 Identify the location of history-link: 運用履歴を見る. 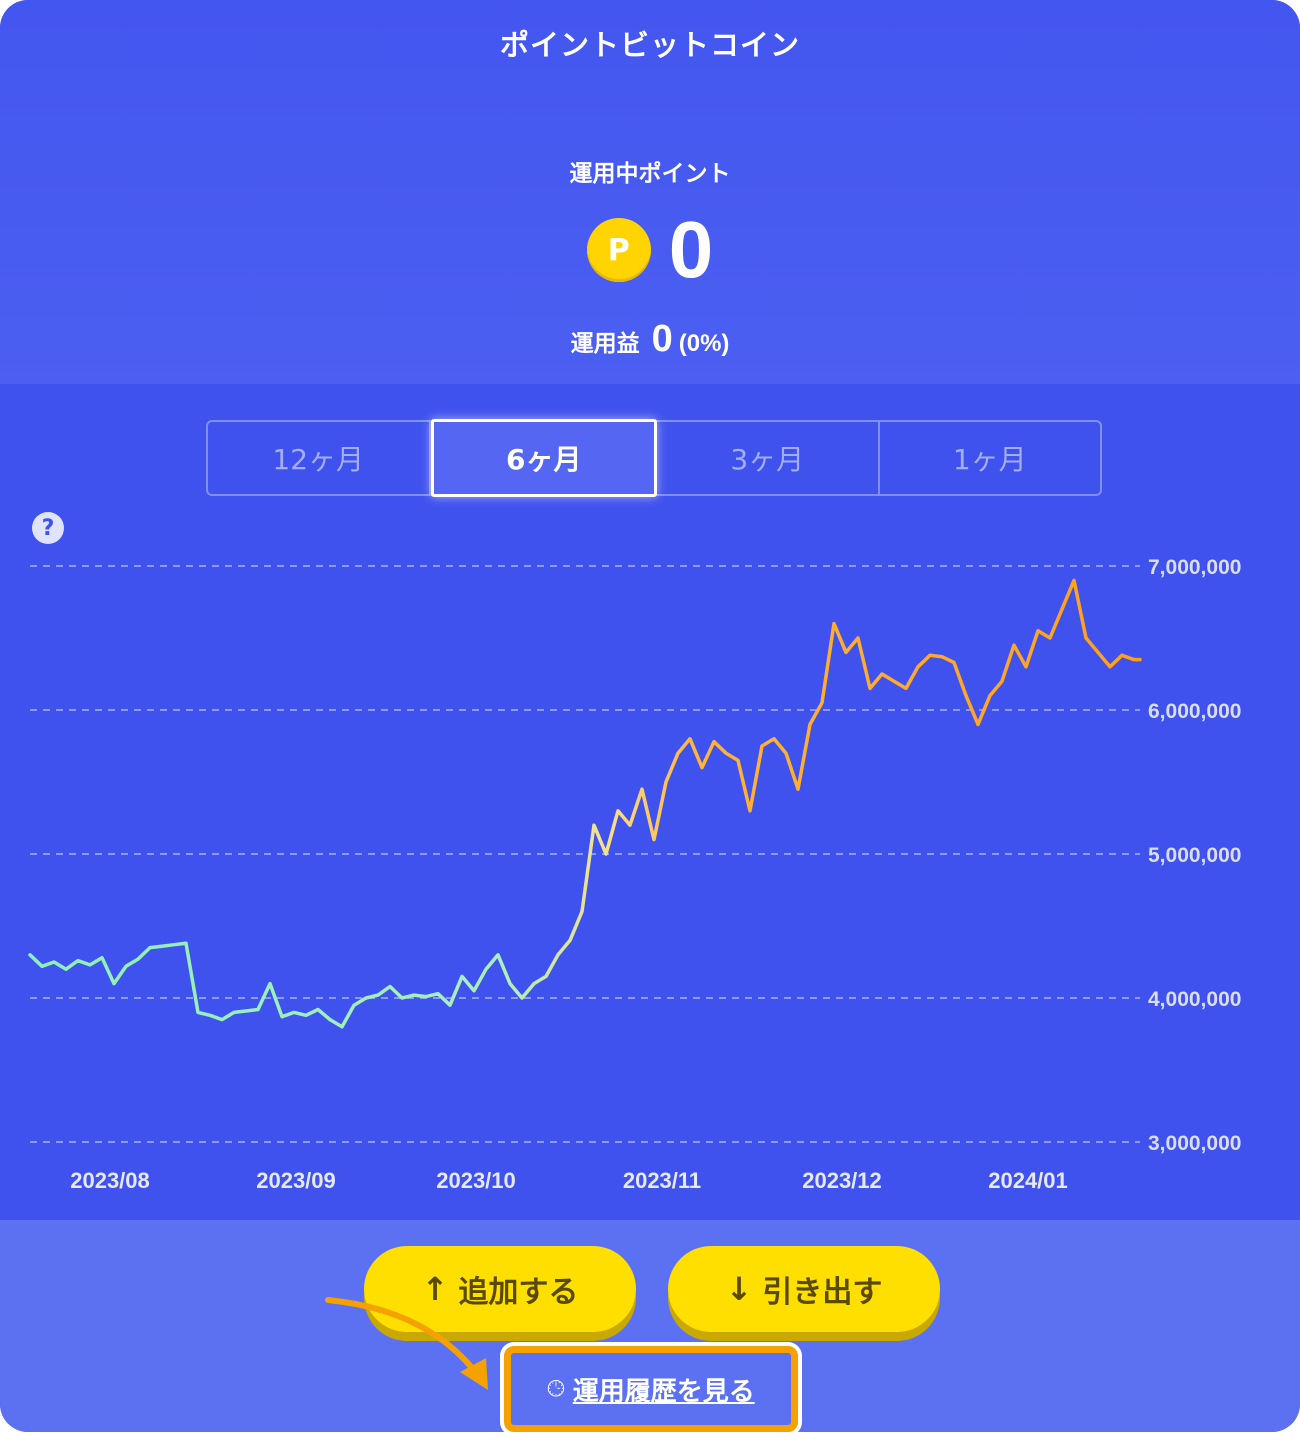
(664, 1389).